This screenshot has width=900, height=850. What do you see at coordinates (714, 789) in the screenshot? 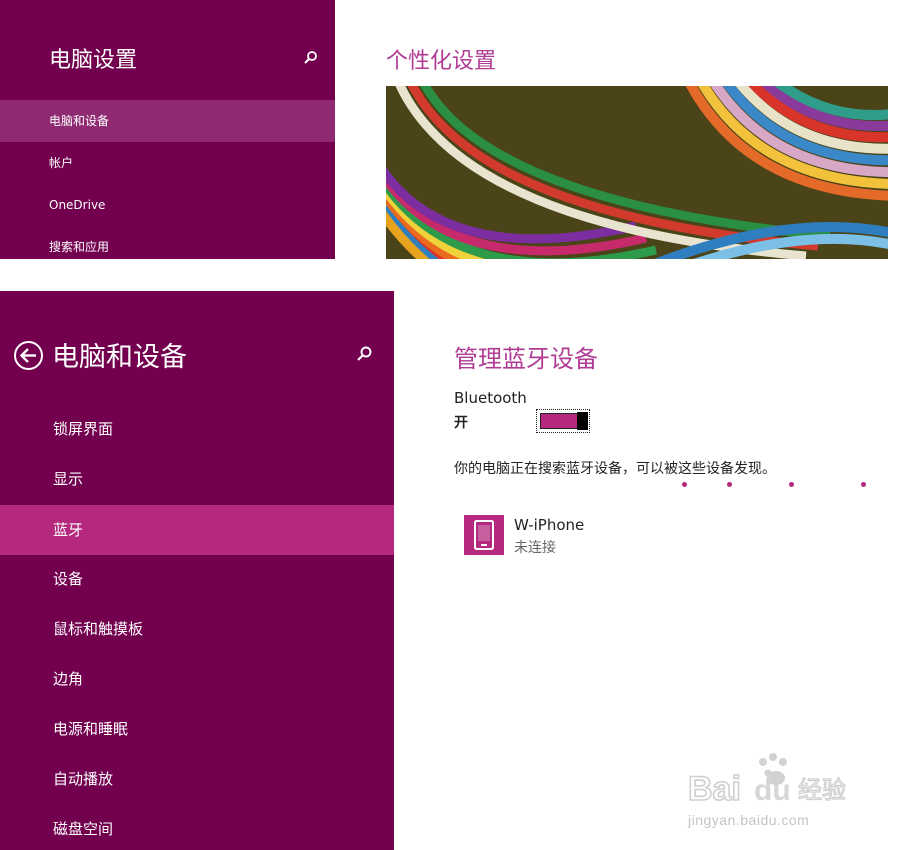
I see `svg-text: Bai` at bounding box center [714, 789].